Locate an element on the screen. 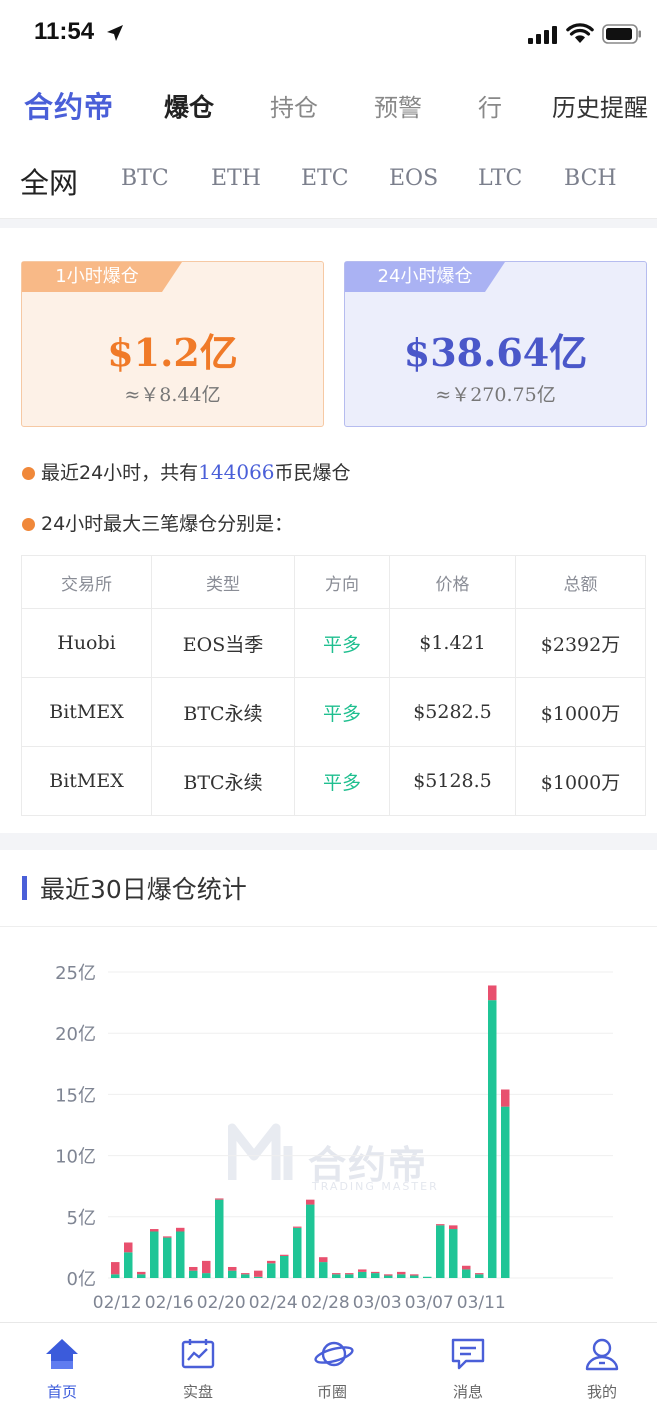 This screenshot has width=657, height=1404. day-value: $38.64亿 is located at coordinates (495, 352).